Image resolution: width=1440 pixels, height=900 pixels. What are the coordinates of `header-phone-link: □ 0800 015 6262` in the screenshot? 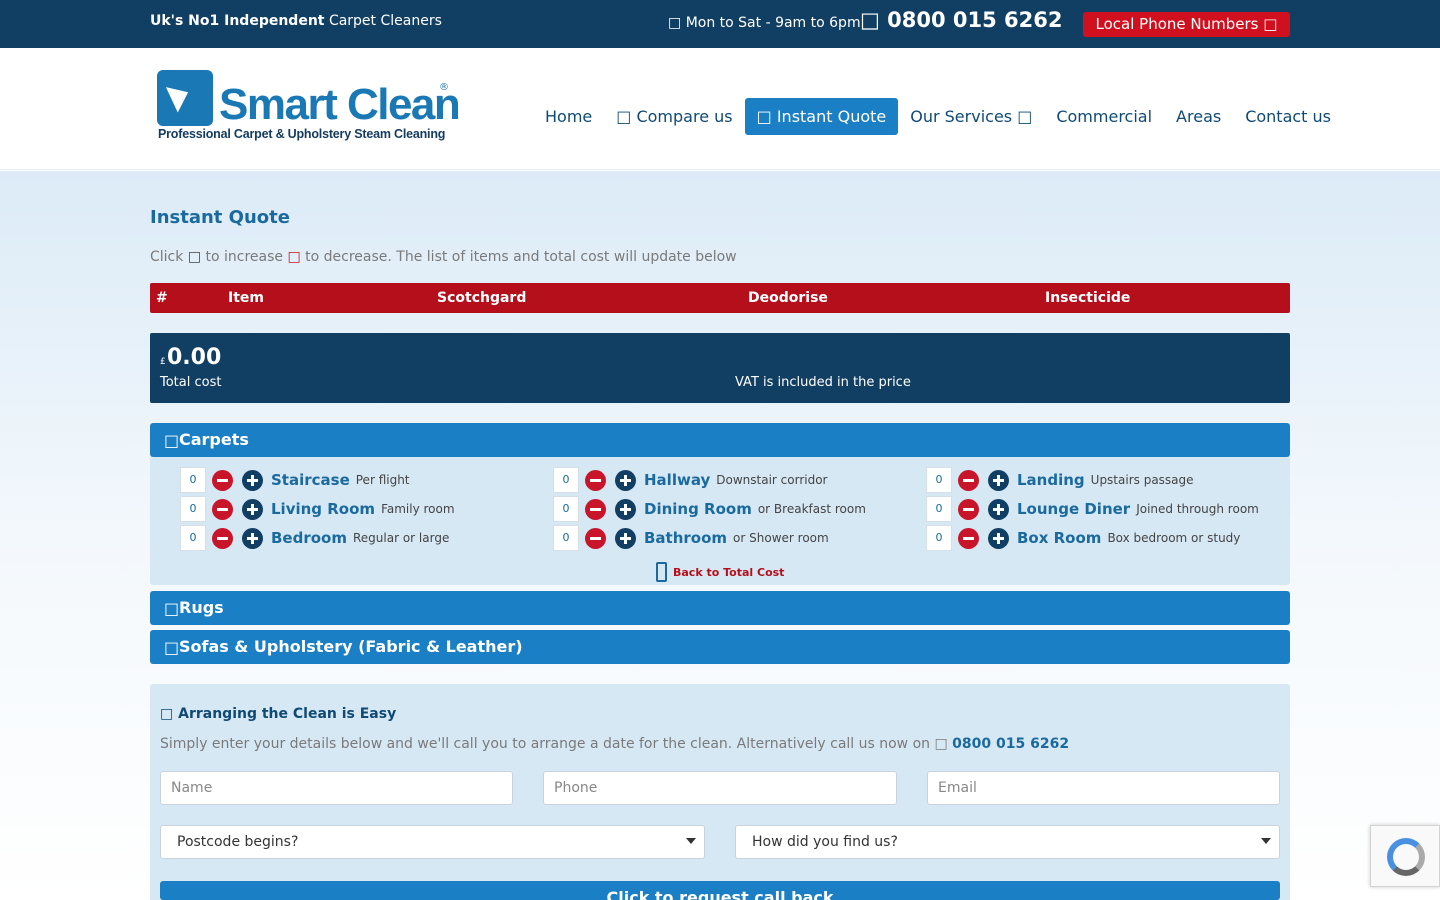 It's located at (961, 20).